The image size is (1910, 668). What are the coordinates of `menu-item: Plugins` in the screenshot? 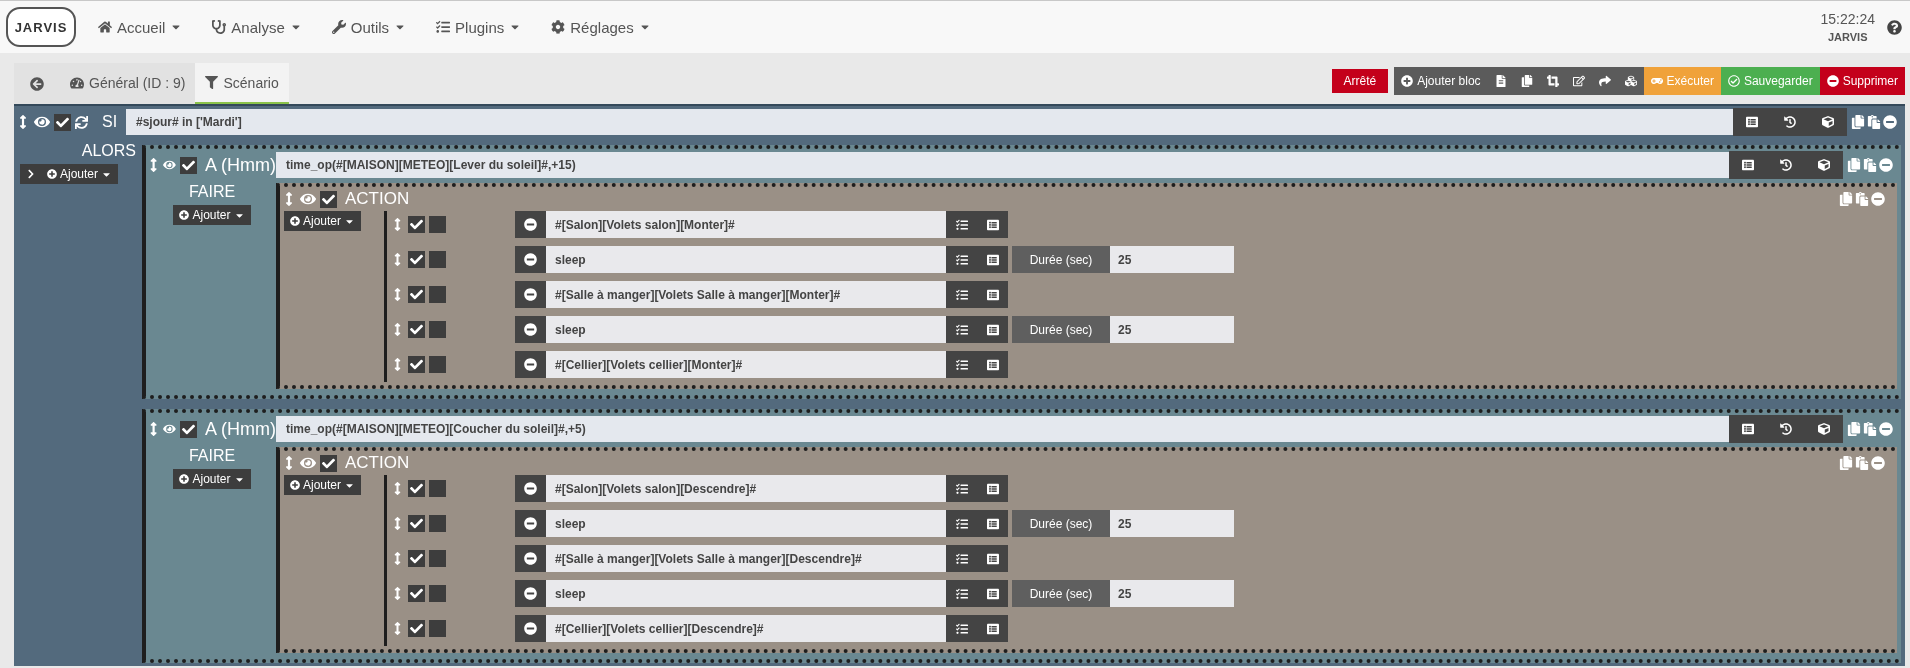 It's located at (479, 27).